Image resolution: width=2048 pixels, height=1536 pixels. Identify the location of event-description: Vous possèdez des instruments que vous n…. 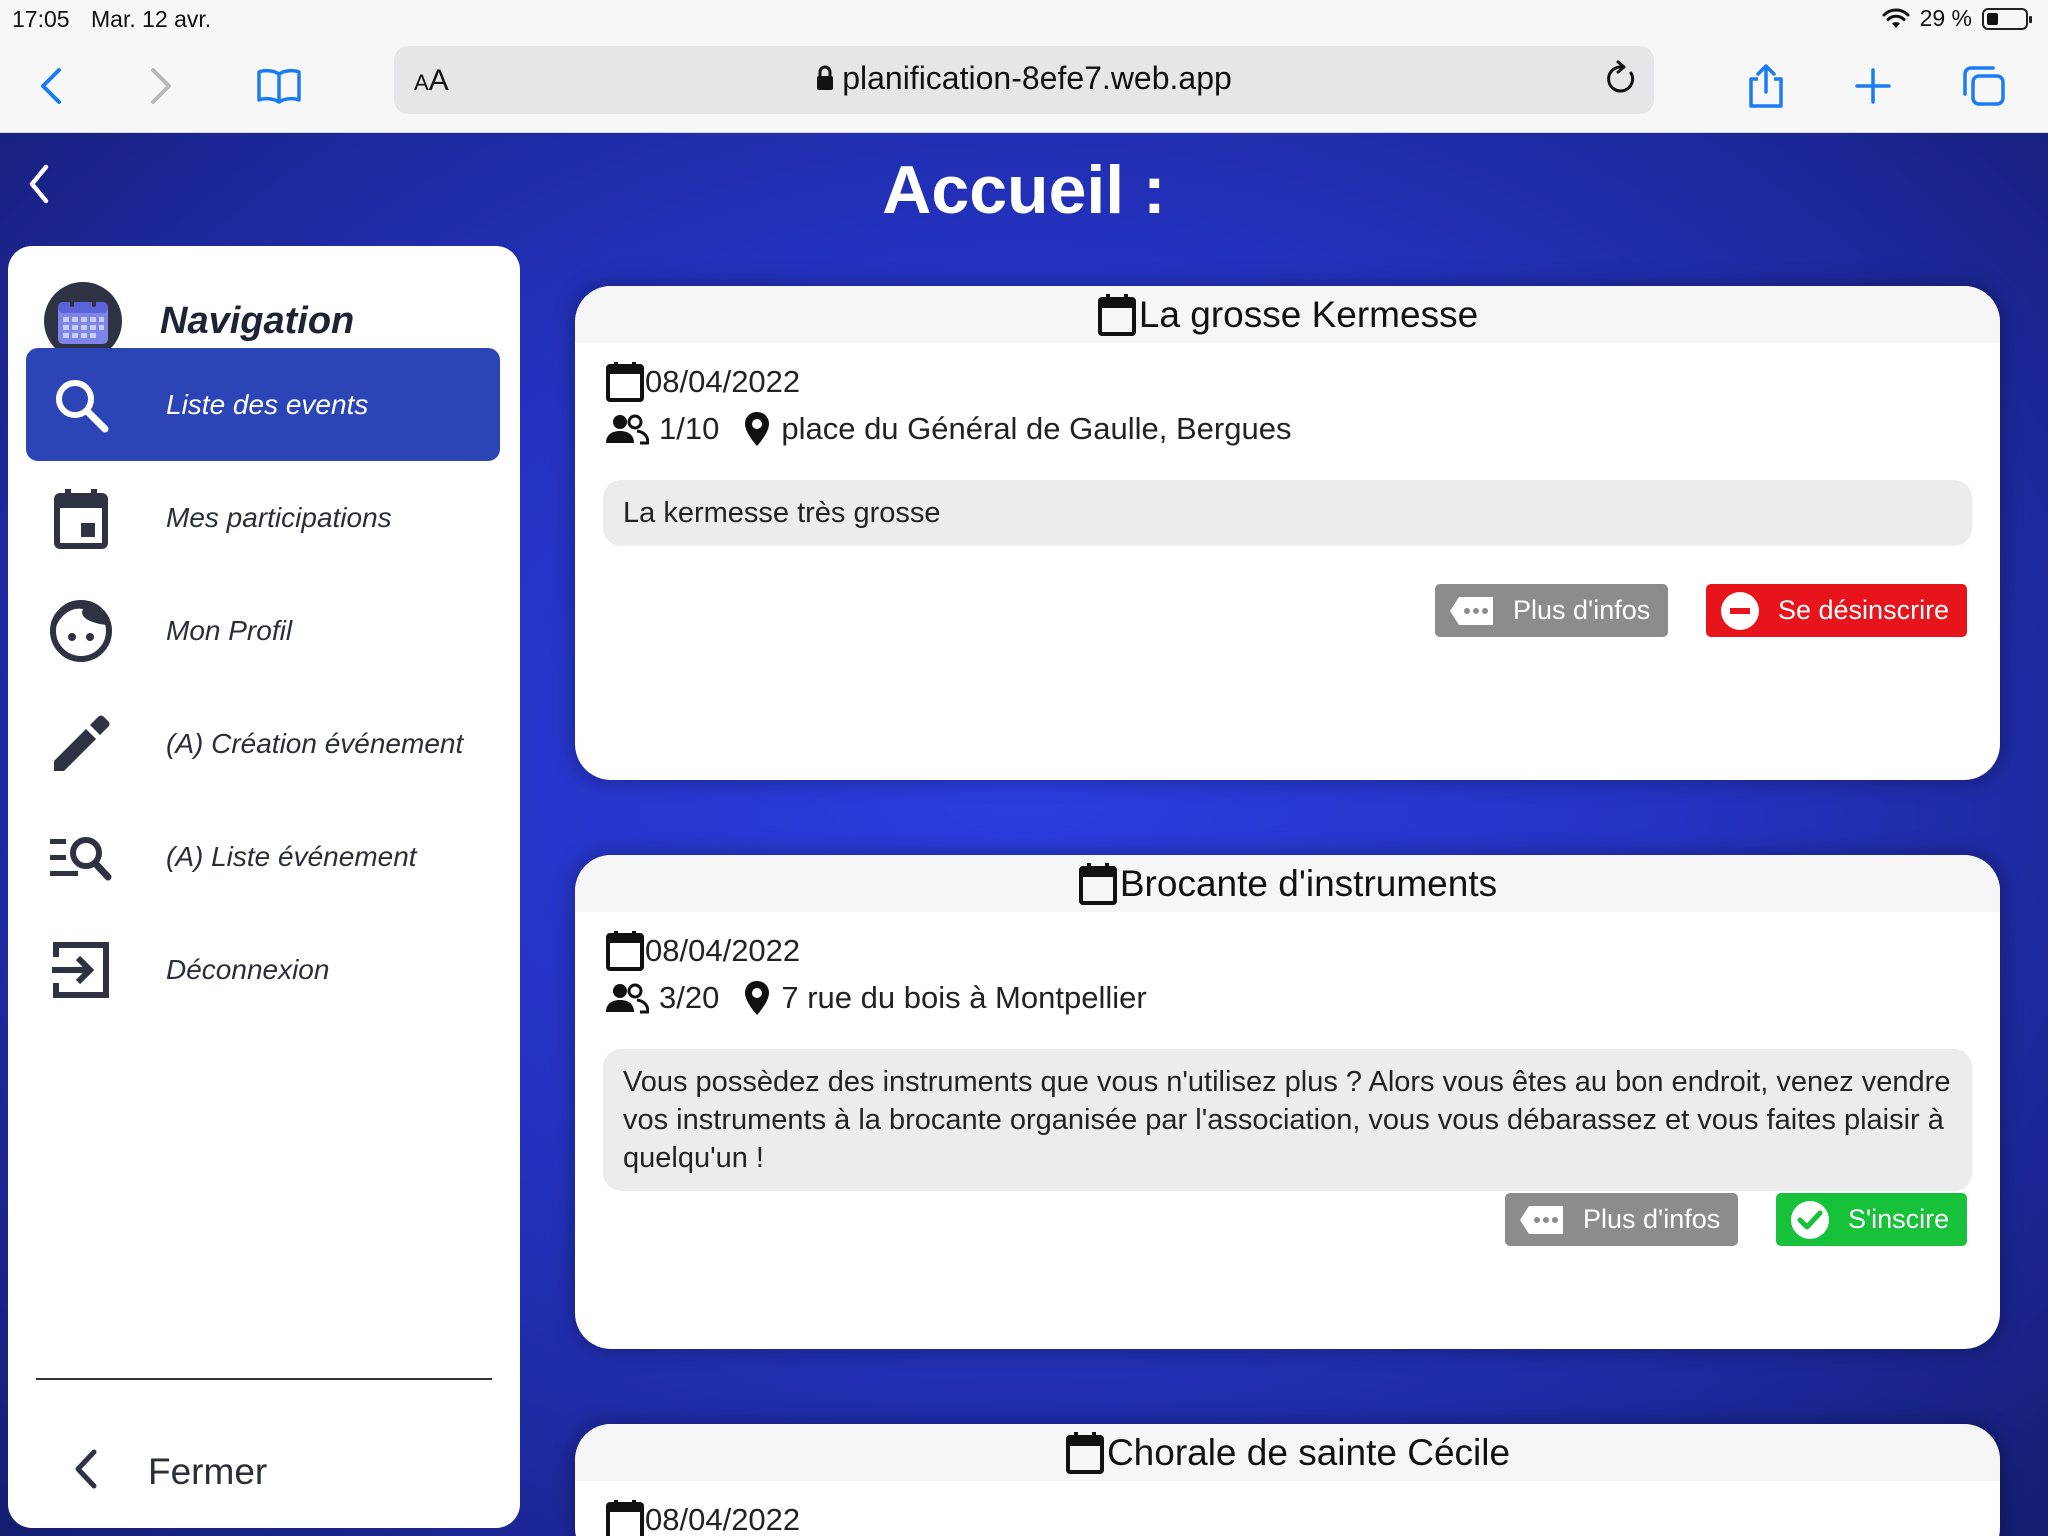
(1287, 1120).